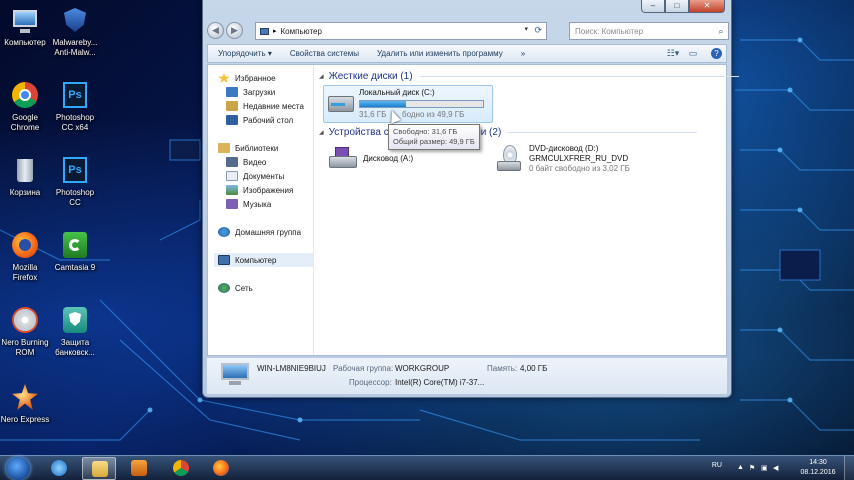 Image resolution: width=854 pixels, height=480 pixels. I want to click on drive-c-free-rest: бодно из 49,9 ГБ, so click(433, 114).